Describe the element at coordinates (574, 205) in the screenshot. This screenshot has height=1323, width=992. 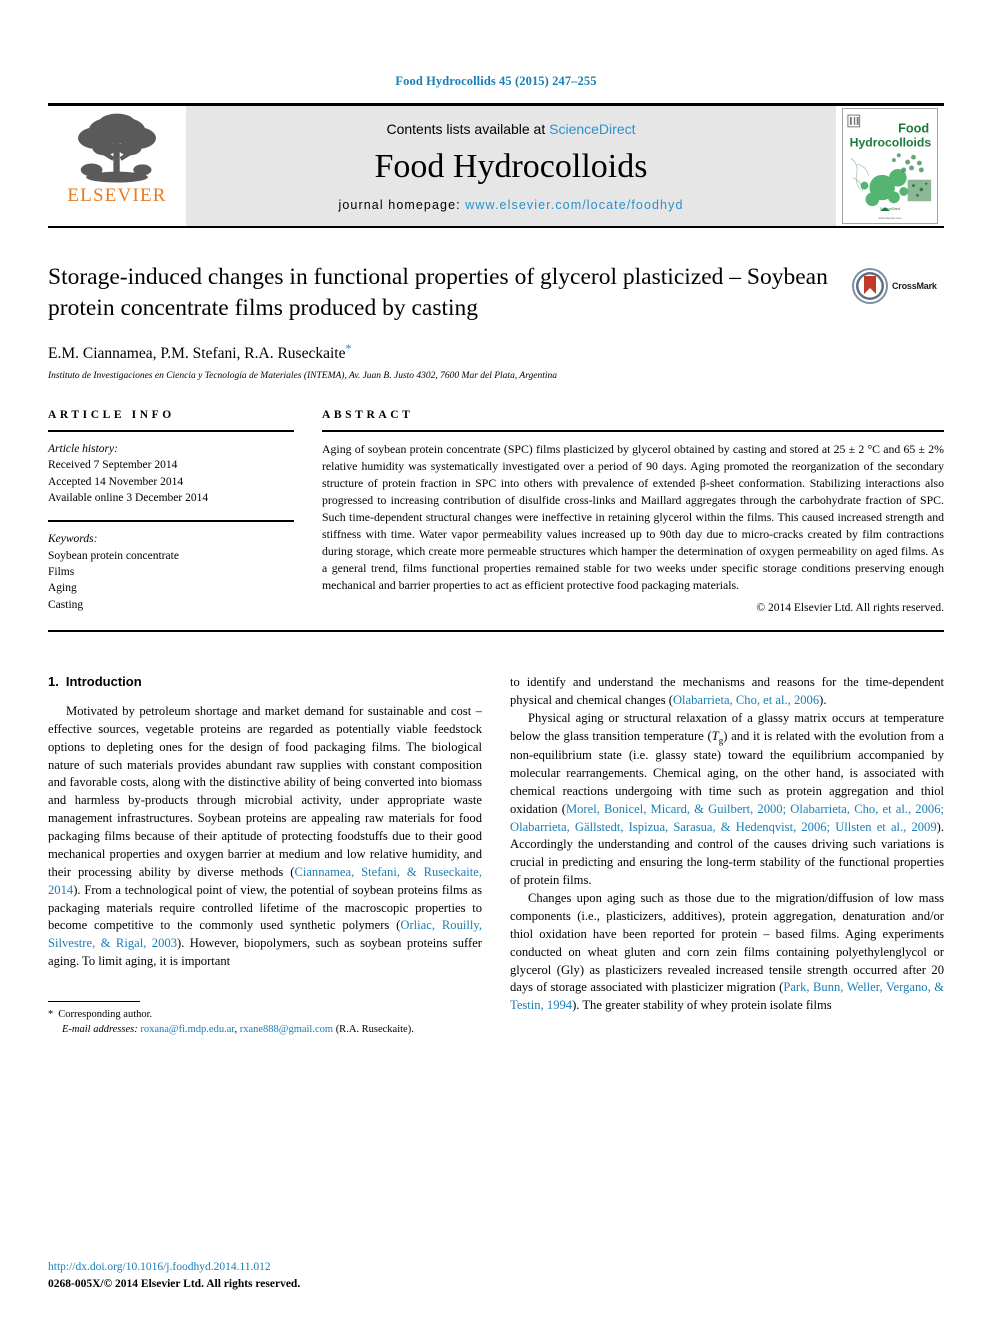
I see `journal-homepage-link: www.elsevier.com/locate/foodhyd` at that location.